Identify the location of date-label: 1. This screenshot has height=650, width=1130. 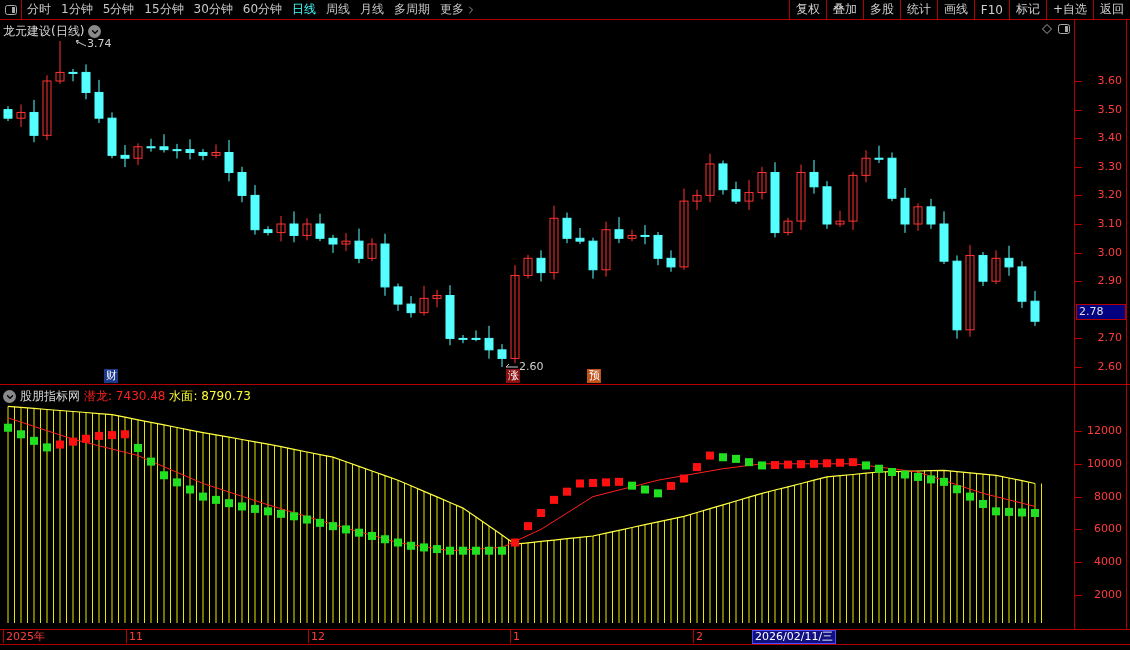
(515, 636).